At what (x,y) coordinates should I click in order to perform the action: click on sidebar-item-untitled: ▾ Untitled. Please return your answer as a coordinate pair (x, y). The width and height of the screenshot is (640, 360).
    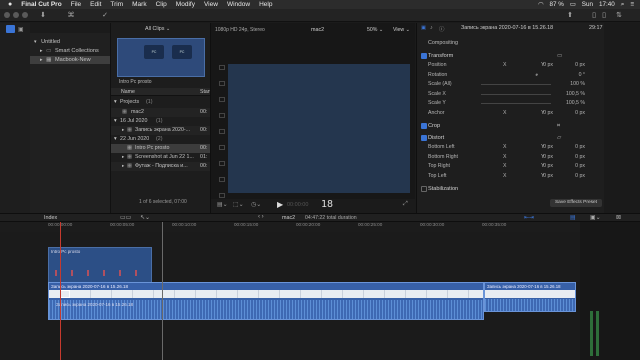
    Looking at the image, I should click on (45, 42).